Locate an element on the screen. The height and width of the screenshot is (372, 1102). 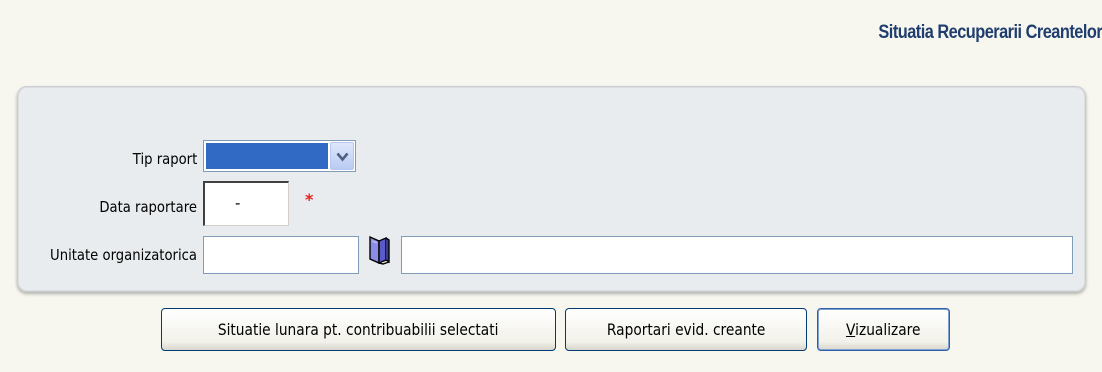
required-marker: * is located at coordinates (309, 199).